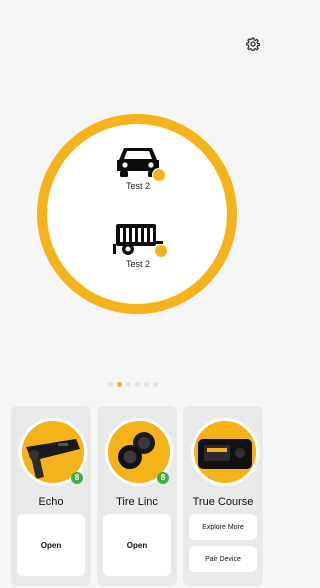 The width and height of the screenshot is (320, 588). Describe the element at coordinates (138, 166) in the screenshot. I see `vehicle-item-car: Test 2` at that location.